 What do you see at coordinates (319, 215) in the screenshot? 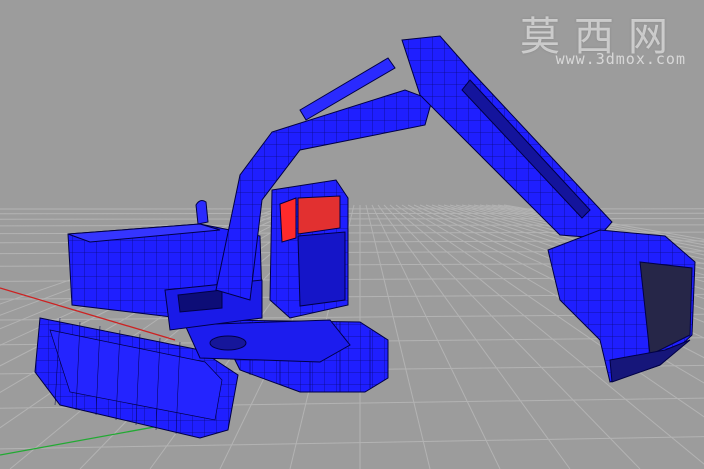
I see `cab-window-front` at bounding box center [319, 215].